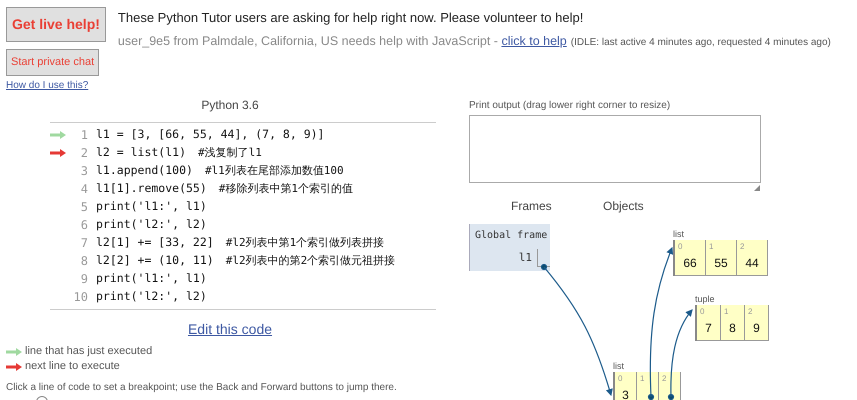 The height and width of the screenshot is (400, 857). I want to click on code-comment: #l2列表中第1个索引做列表拼接, so click(305, 242).